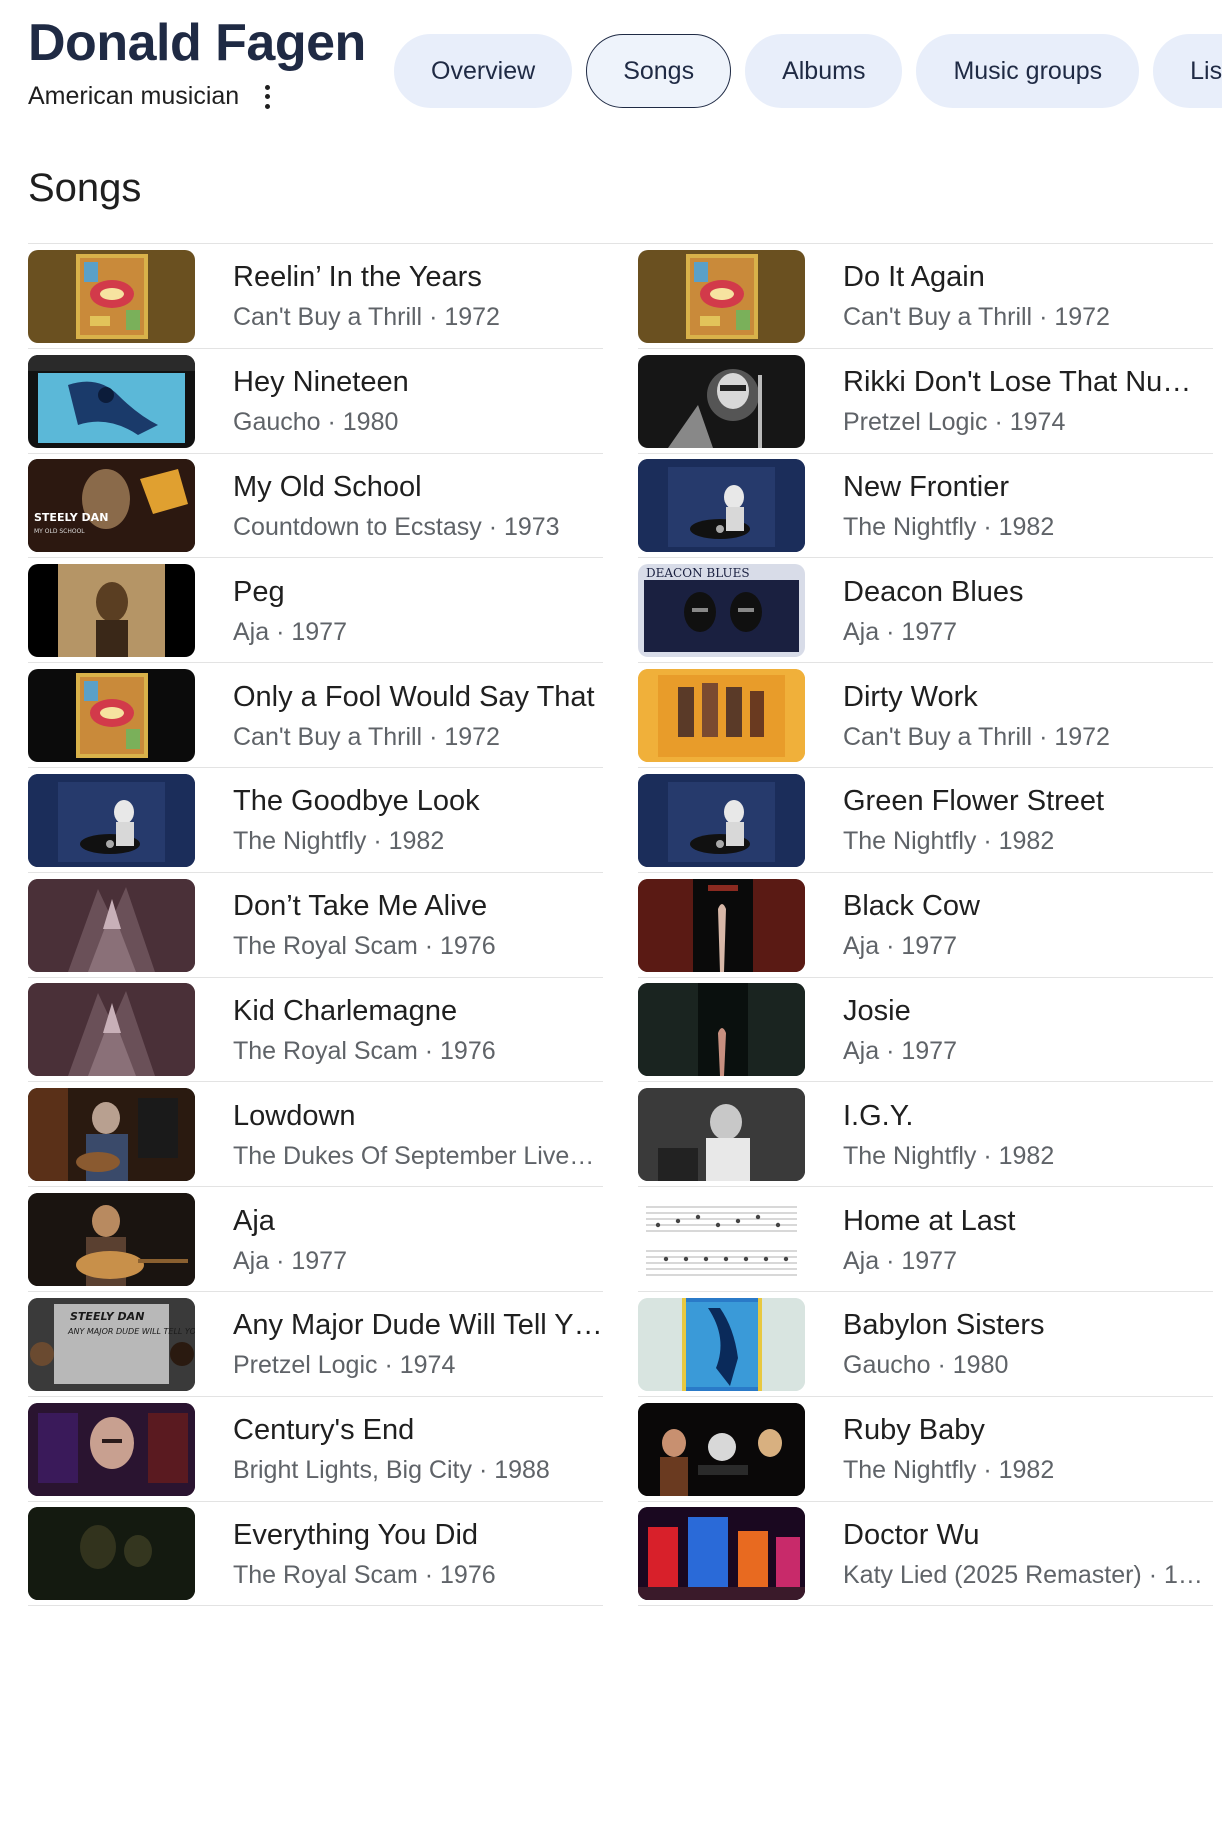 The image size is (1222, 1840). Describe the element at coordinates (1187, 71) in the screenshot. I see `tab-lis: Lis` at that location.